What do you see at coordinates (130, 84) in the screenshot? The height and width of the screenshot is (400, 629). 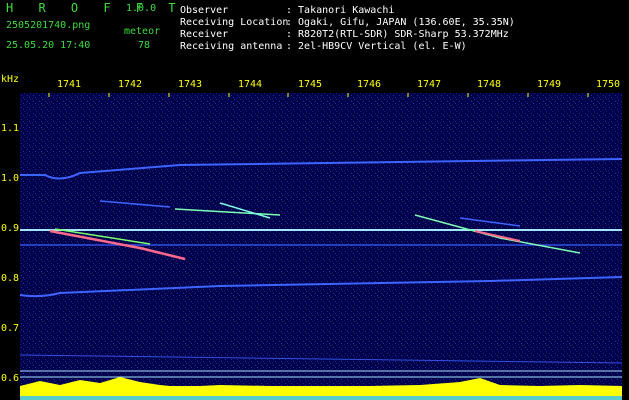 I see `x-tick-label: 1742` at bounding box center [130, 84].